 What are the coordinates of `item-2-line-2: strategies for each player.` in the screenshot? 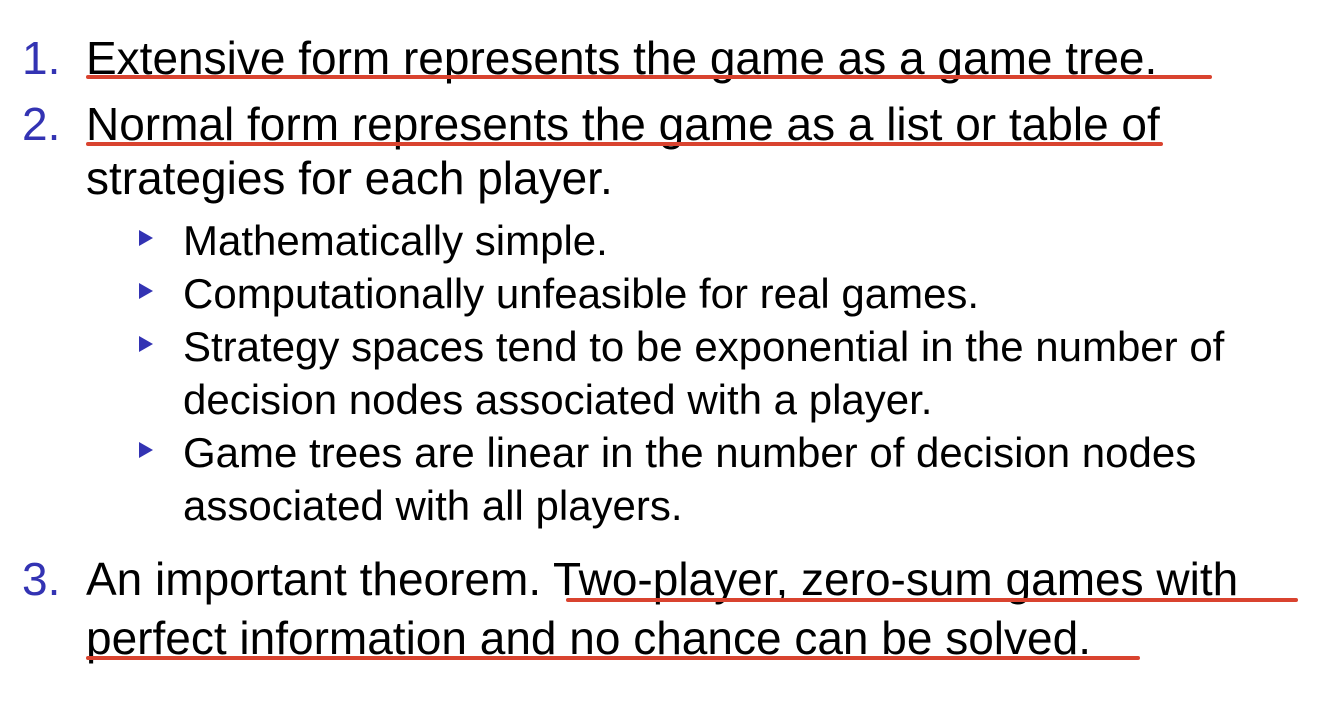 It's located at (349, 178).